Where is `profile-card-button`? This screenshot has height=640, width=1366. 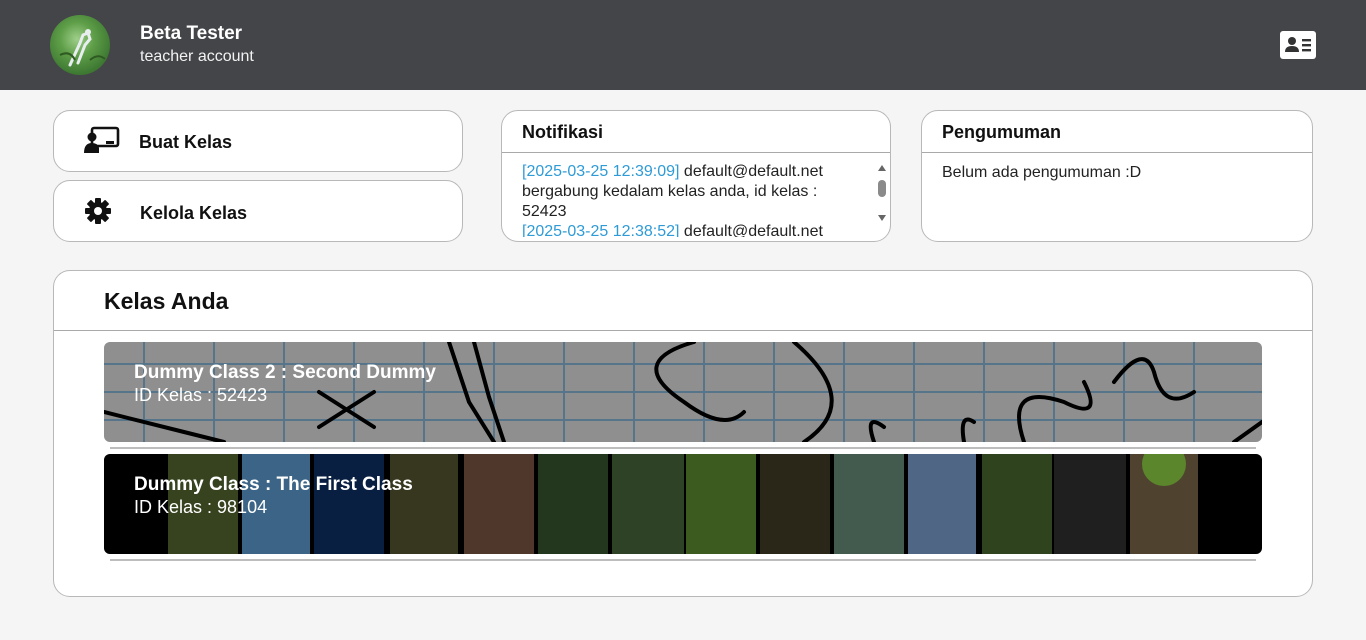 profile-card-button is located at coordinates (1298, 45).